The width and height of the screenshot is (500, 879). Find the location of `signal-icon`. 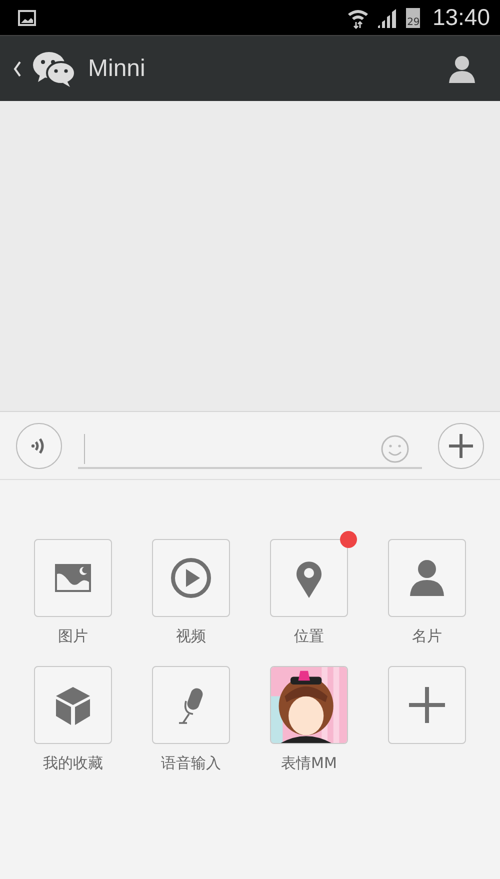

signal-icon is located at coordinates (387, 18).